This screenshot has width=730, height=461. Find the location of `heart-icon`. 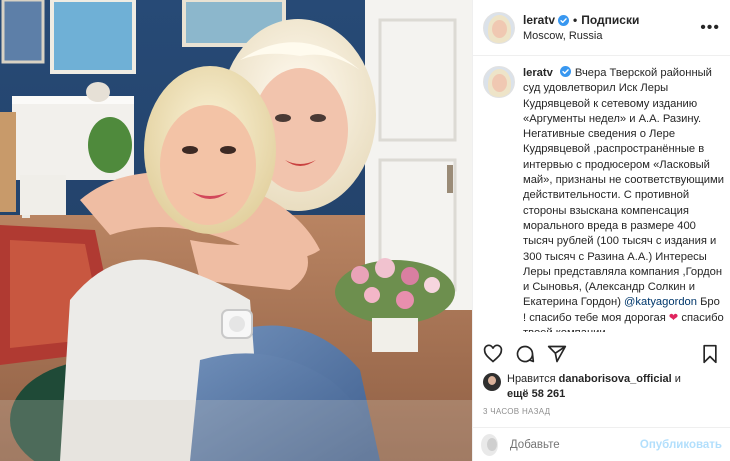

heart-icon is located at coordinates (493, 354).